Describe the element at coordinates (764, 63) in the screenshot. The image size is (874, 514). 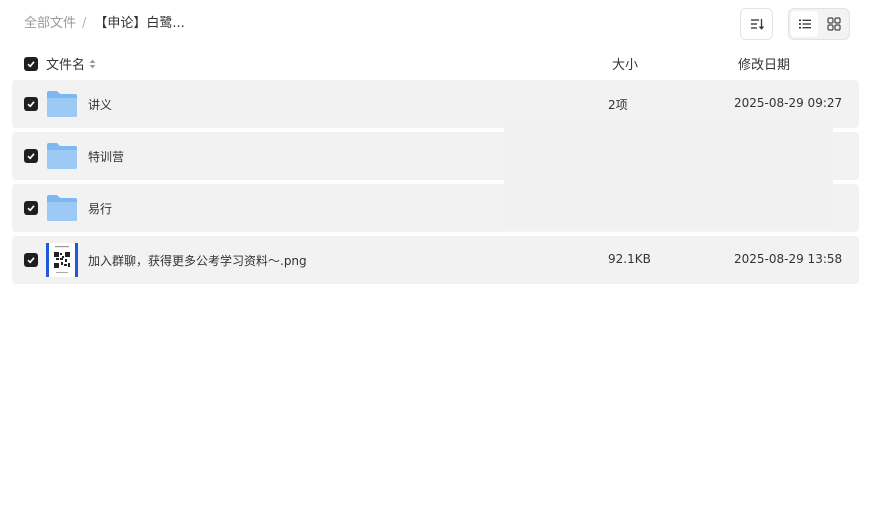
I see `date-column-header: 修改日期` at that location.